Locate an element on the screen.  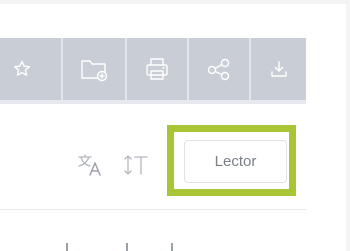
share-button is located at coordinates (219, 69).